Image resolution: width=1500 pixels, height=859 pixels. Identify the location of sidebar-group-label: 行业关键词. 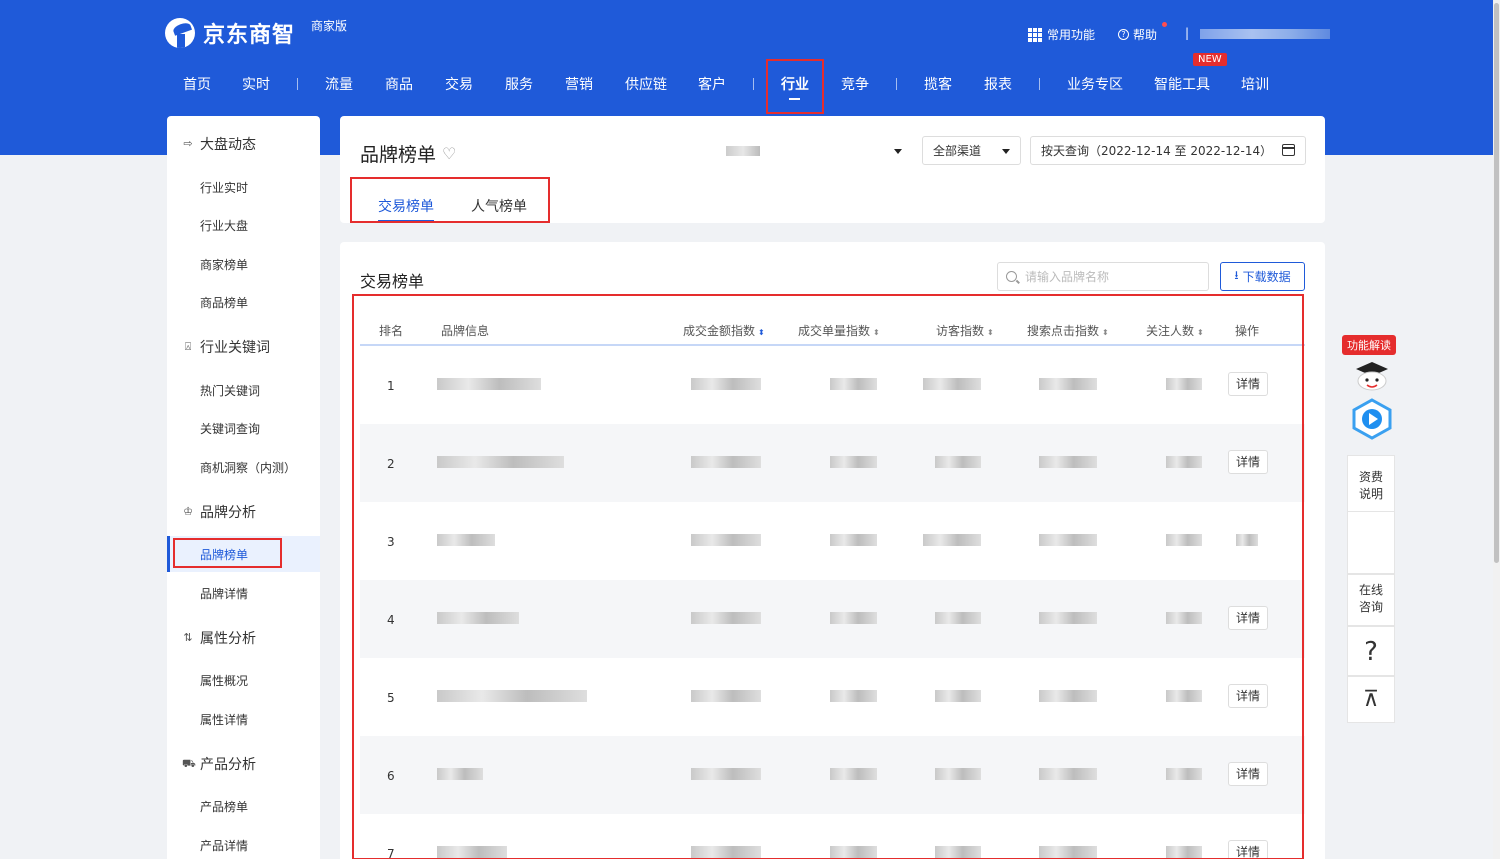
(235, 348).